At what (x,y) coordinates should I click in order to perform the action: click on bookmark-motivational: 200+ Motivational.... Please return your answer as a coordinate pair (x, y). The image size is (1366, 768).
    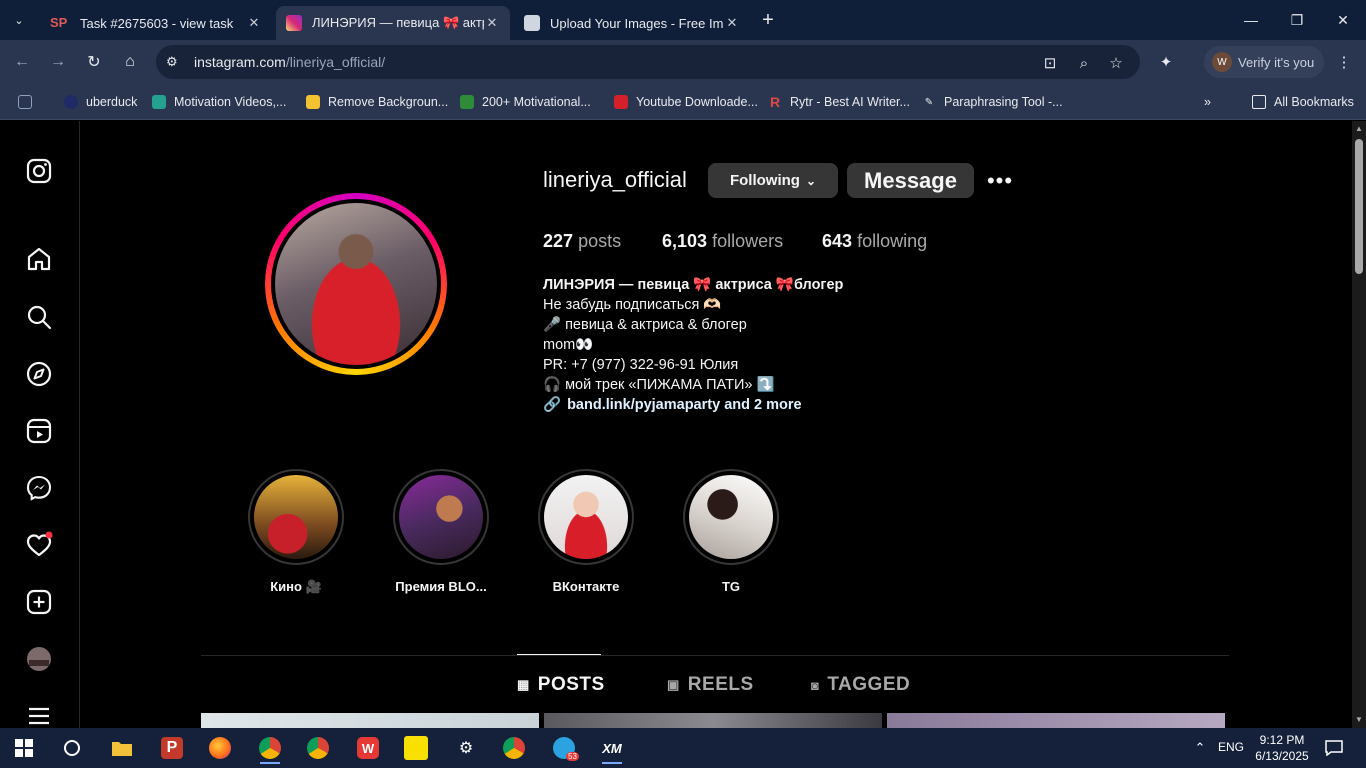
    Looking at the image, I should click on (525, 102).